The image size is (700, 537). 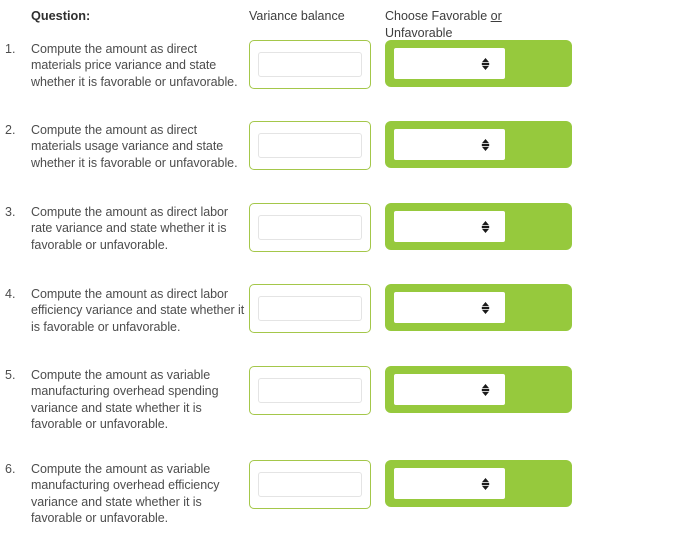 What do you see at coordinates (10, 212) in the screenshot?
I see `row-number: 3.` at bounding box center [10, 212].